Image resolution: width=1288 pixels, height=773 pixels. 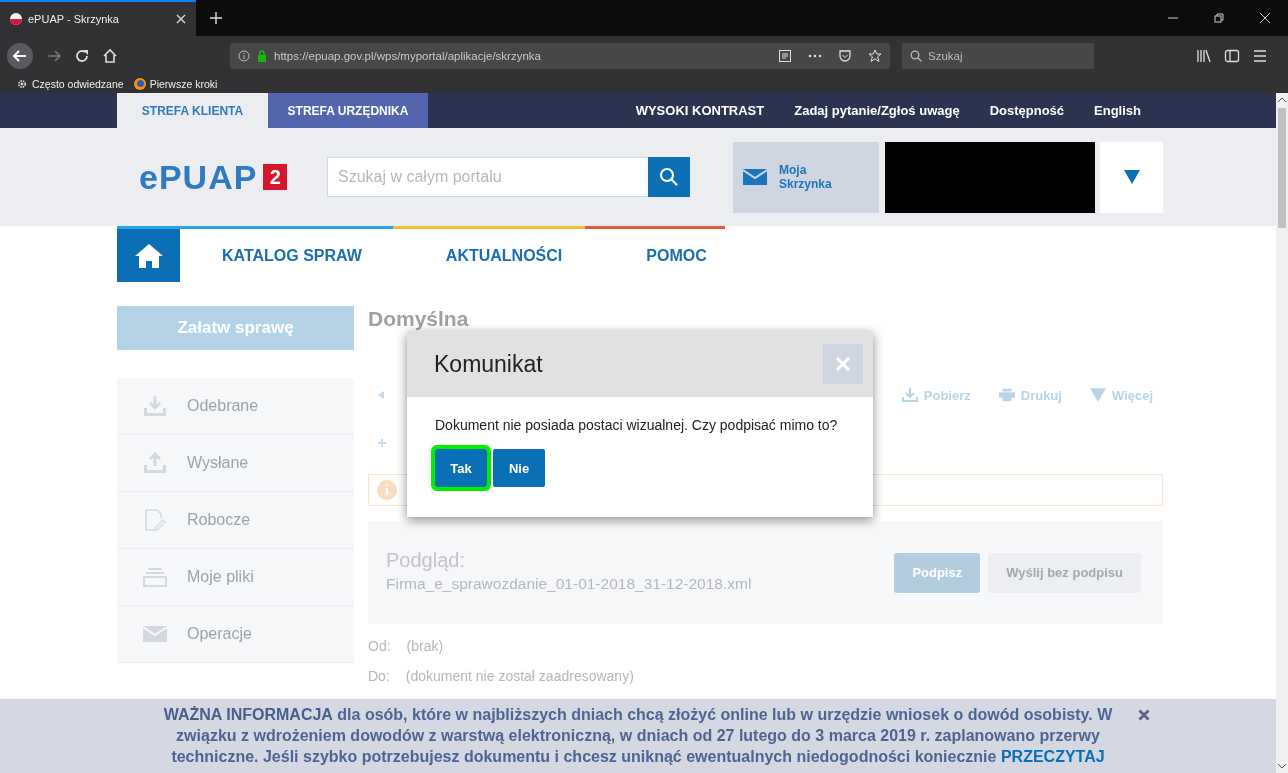 What do you see at coordinates (519, 468) in the screenshot?
I see `dialog-button: Nie` at bounding box center [519, 468].